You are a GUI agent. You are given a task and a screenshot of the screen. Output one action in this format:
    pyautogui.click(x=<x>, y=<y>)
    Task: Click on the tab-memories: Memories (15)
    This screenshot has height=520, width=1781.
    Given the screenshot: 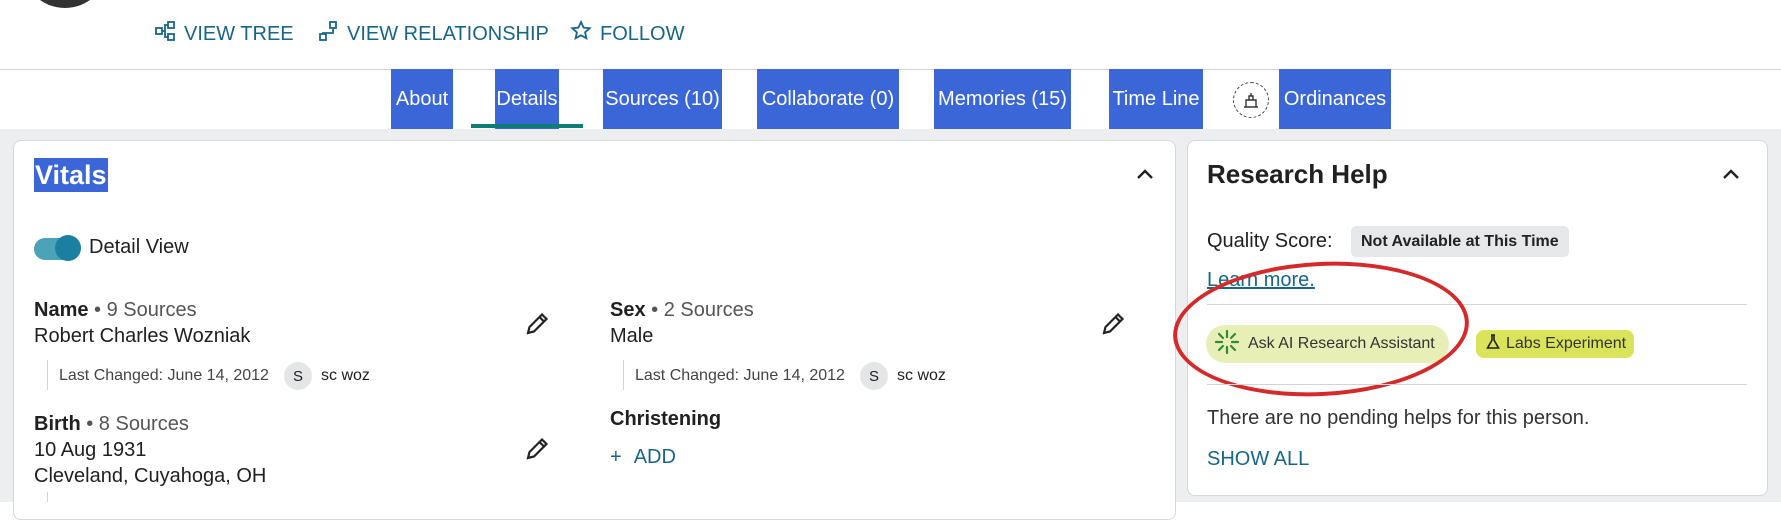 What is the action you would take?
    pyautogui.click(x=1002, y=99)
    